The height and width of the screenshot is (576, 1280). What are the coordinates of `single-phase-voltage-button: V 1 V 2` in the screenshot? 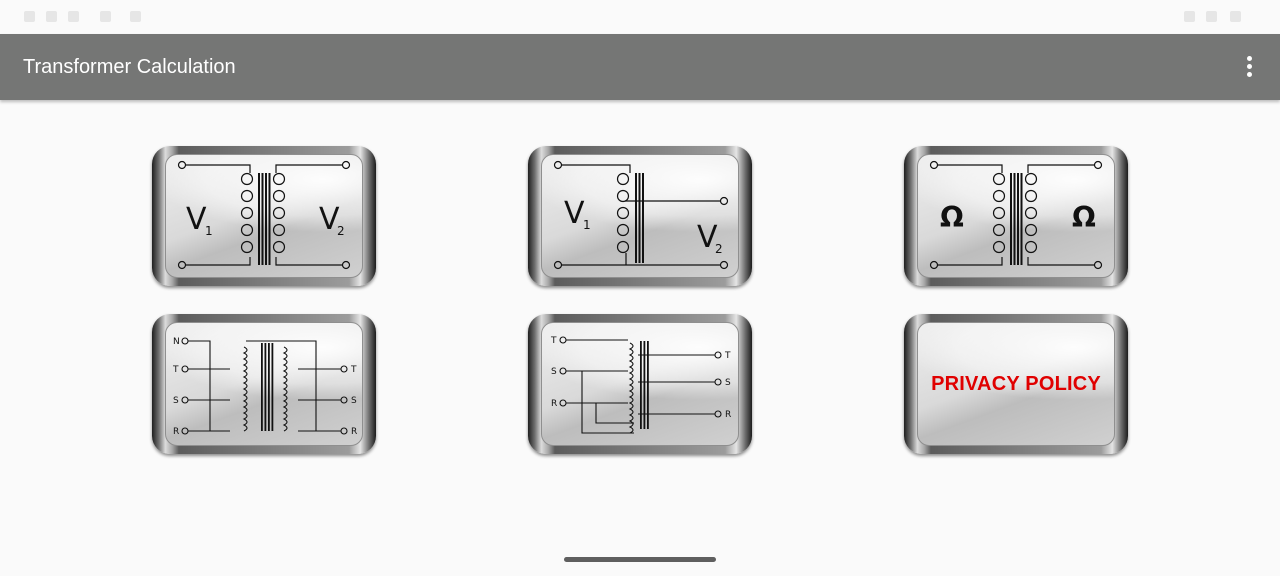 It's located at (264, 216).